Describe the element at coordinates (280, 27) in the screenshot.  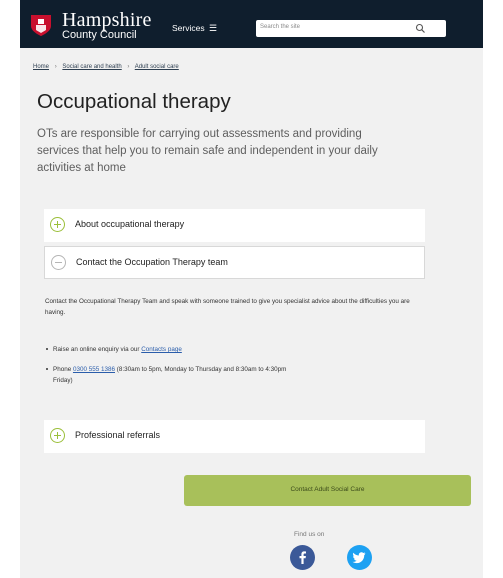
I see `search-input: Search the site` at that location.